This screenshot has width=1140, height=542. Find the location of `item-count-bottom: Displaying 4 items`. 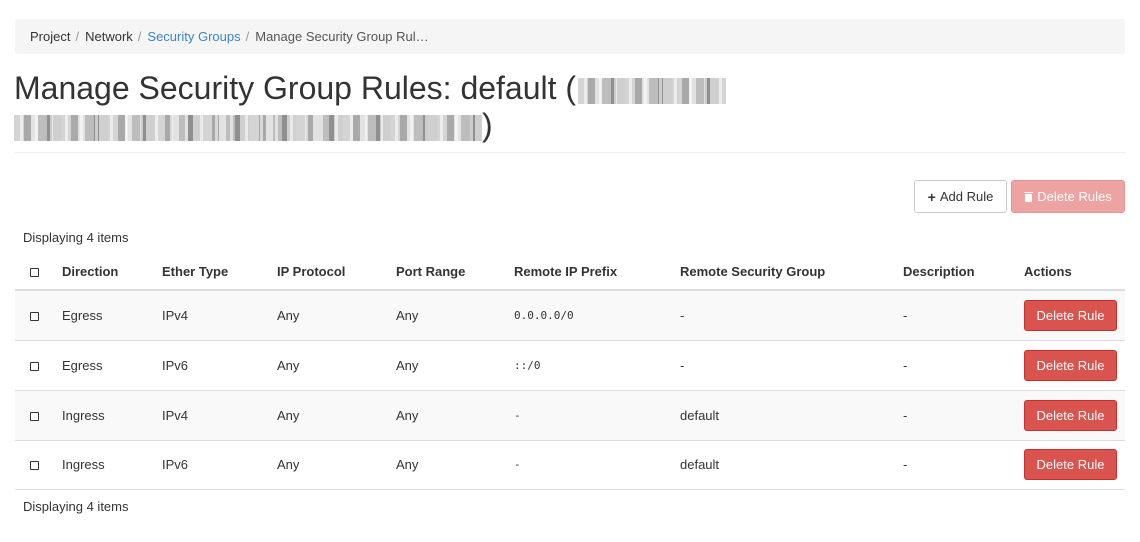

item-count-bottom: Displaying 4 items is located at coordinates (76, 506).